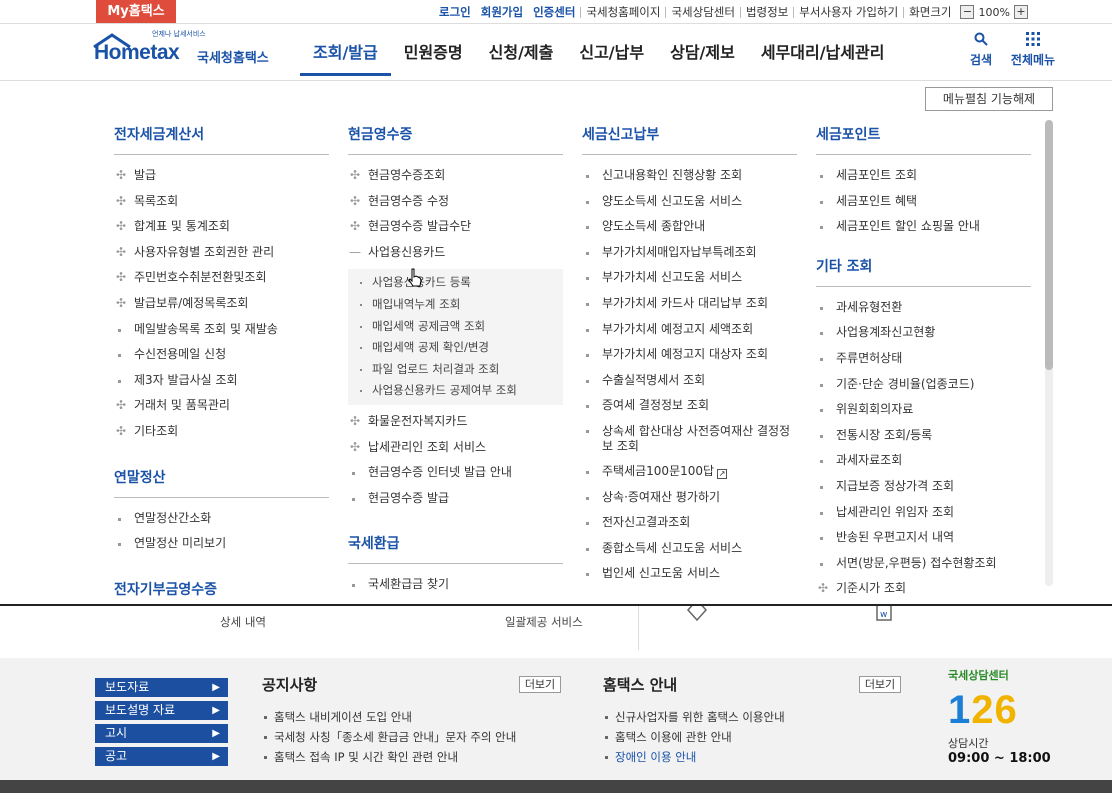 The image size is (1112, 793). Describe the element at coordinates (689, 139) in the screenshot. I see `section-title: 세금신고납부` at that location.